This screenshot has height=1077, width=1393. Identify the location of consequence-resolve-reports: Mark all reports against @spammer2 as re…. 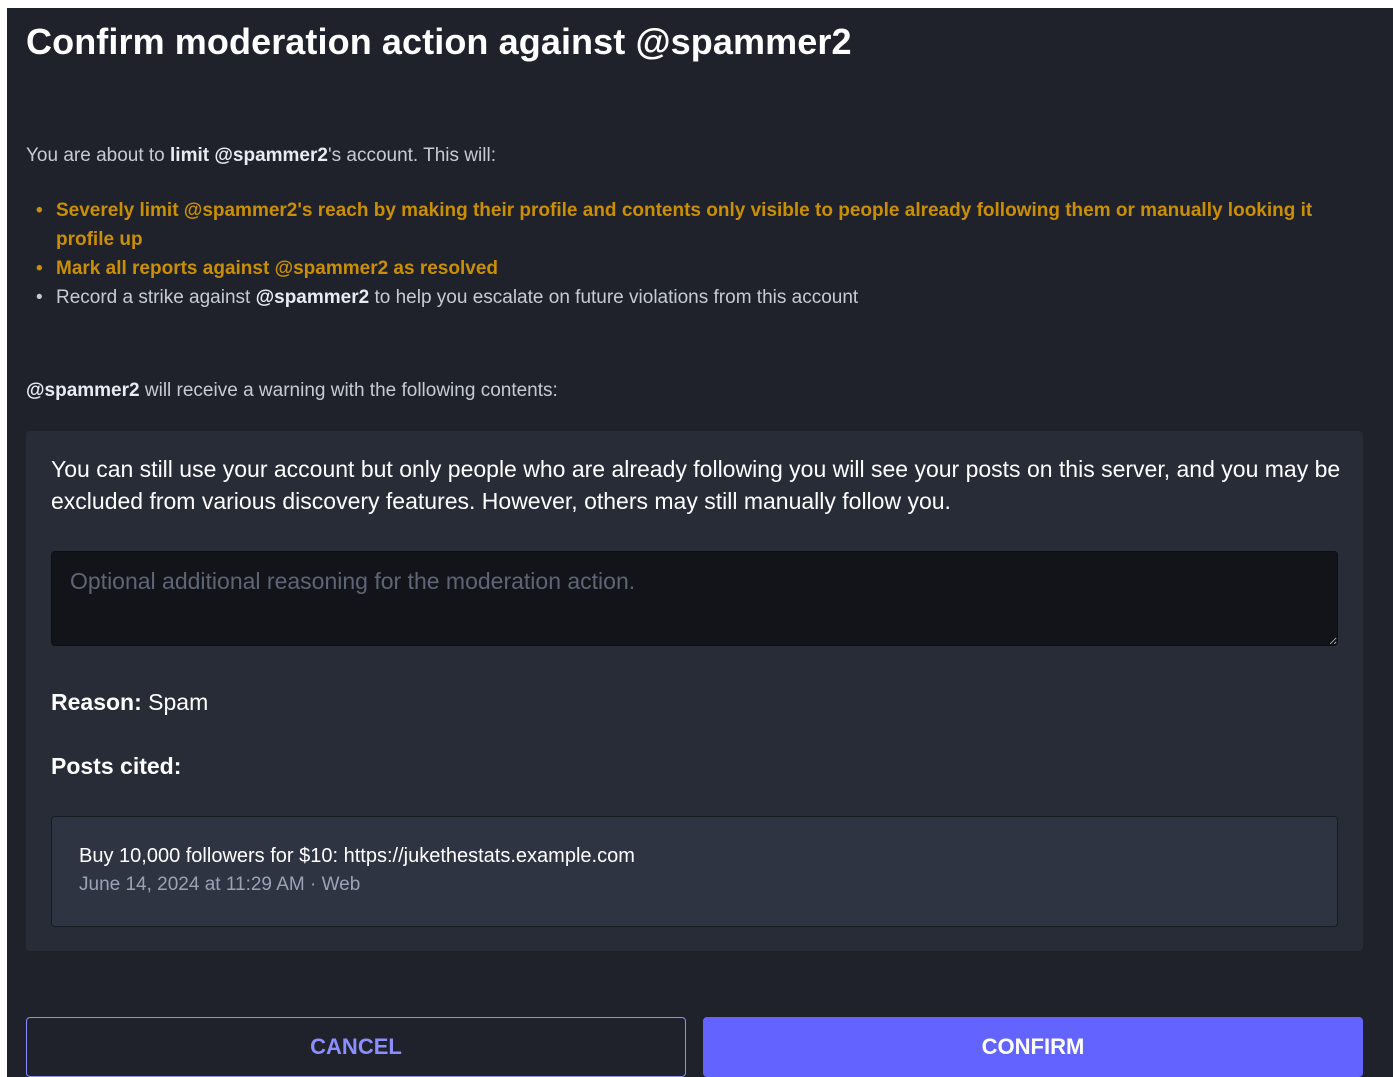
(671, 268).